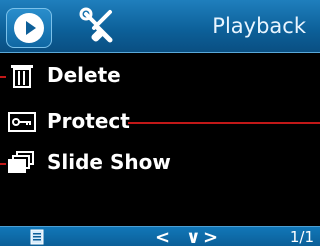 The width and height of the screenshot is (320, 246). I want to click on trash-icon, so click(22, 76).